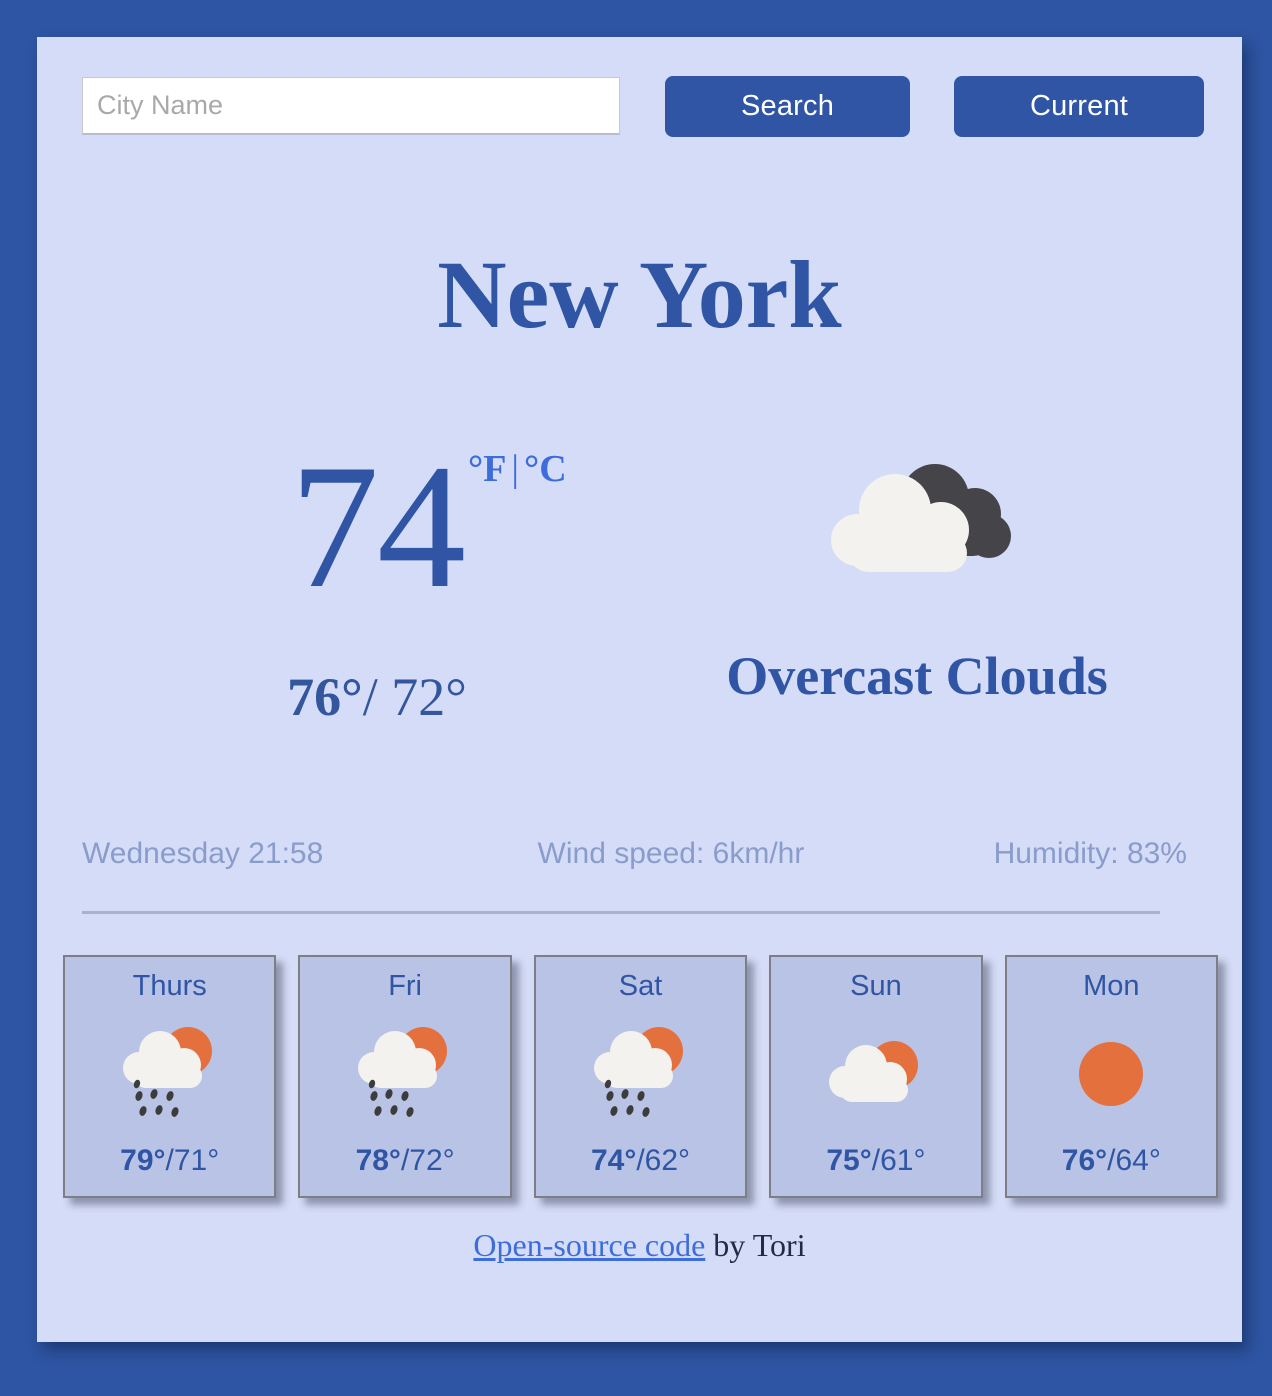 The image size is (1272, 1396). Describe the element at coordinates (917, 676) in the screenshot. I see `condition-description: Overcast Clouds` at that location.